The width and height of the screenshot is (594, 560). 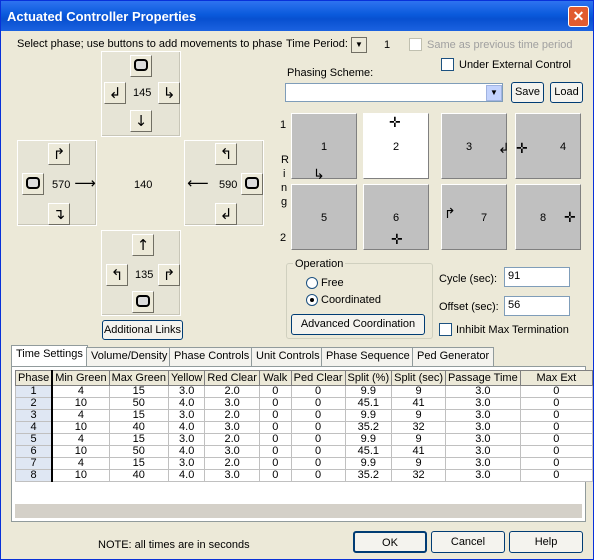 What do you see at coordinates (212, 356) in the screenshot?
I see `tab-phase-controls: Phase Controls` at bounding box center [212, 356].